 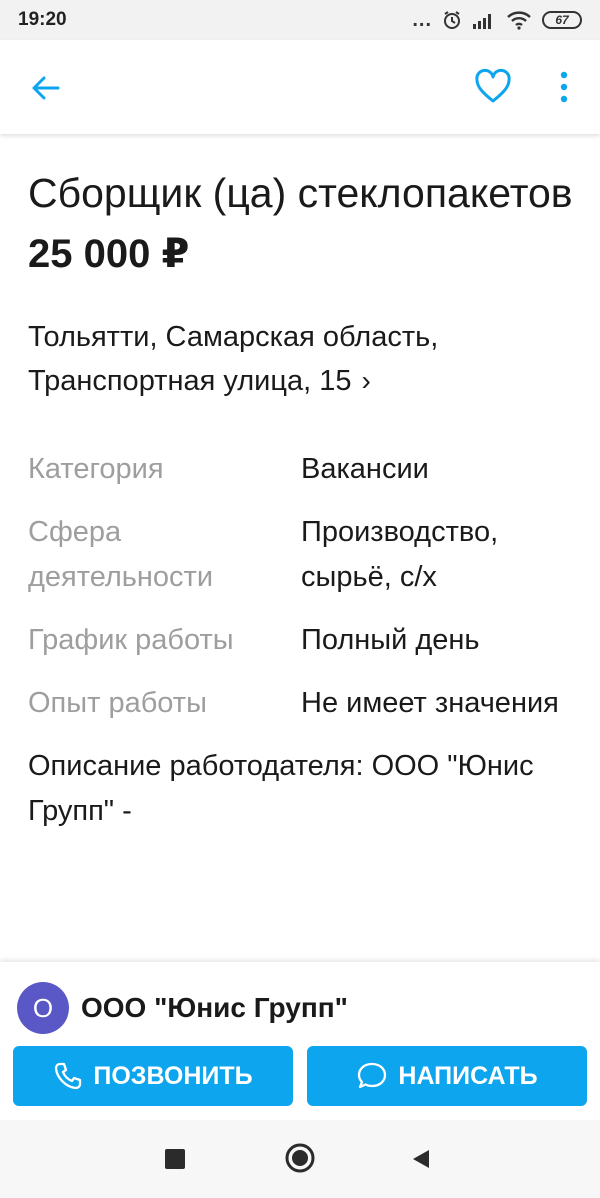 What do you see at coordinates (43, 1008) in the screenshot?
I see `avatar: О` at bounding box center [43, 1008].